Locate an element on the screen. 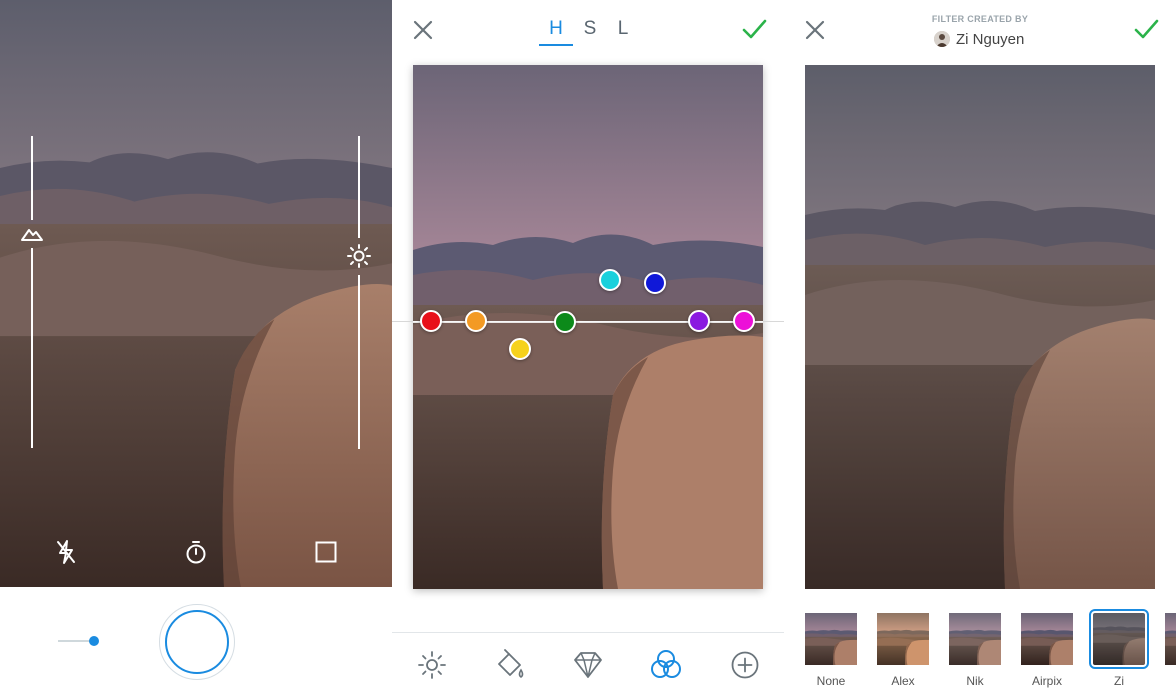 The image size is (1176, 696). filter-label: Nik is located at coordinates (975, 681).